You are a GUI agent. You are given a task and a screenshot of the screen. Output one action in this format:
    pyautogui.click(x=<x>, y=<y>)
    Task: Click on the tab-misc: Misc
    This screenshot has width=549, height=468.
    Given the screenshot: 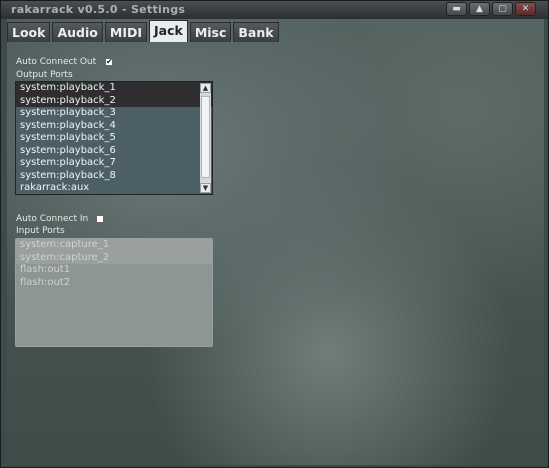 What is the action you would take?
    pyautogui.click(x=210, y=32)
    